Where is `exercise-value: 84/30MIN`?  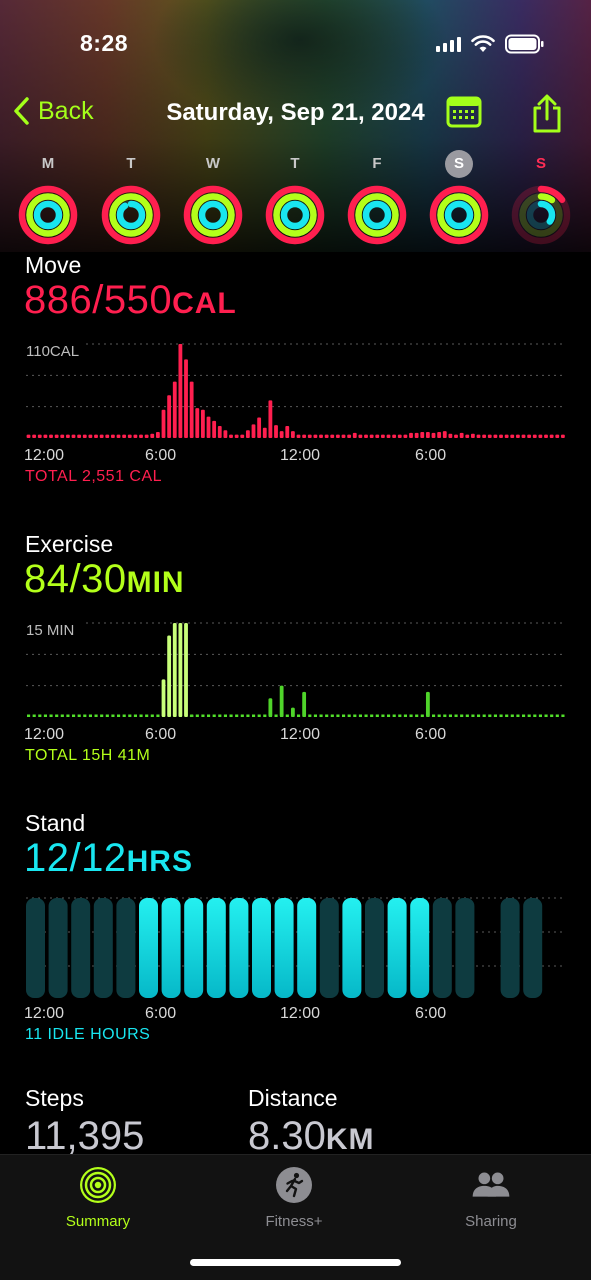
exercise-value: 84/30MIN is located at coordinates (104, 579).